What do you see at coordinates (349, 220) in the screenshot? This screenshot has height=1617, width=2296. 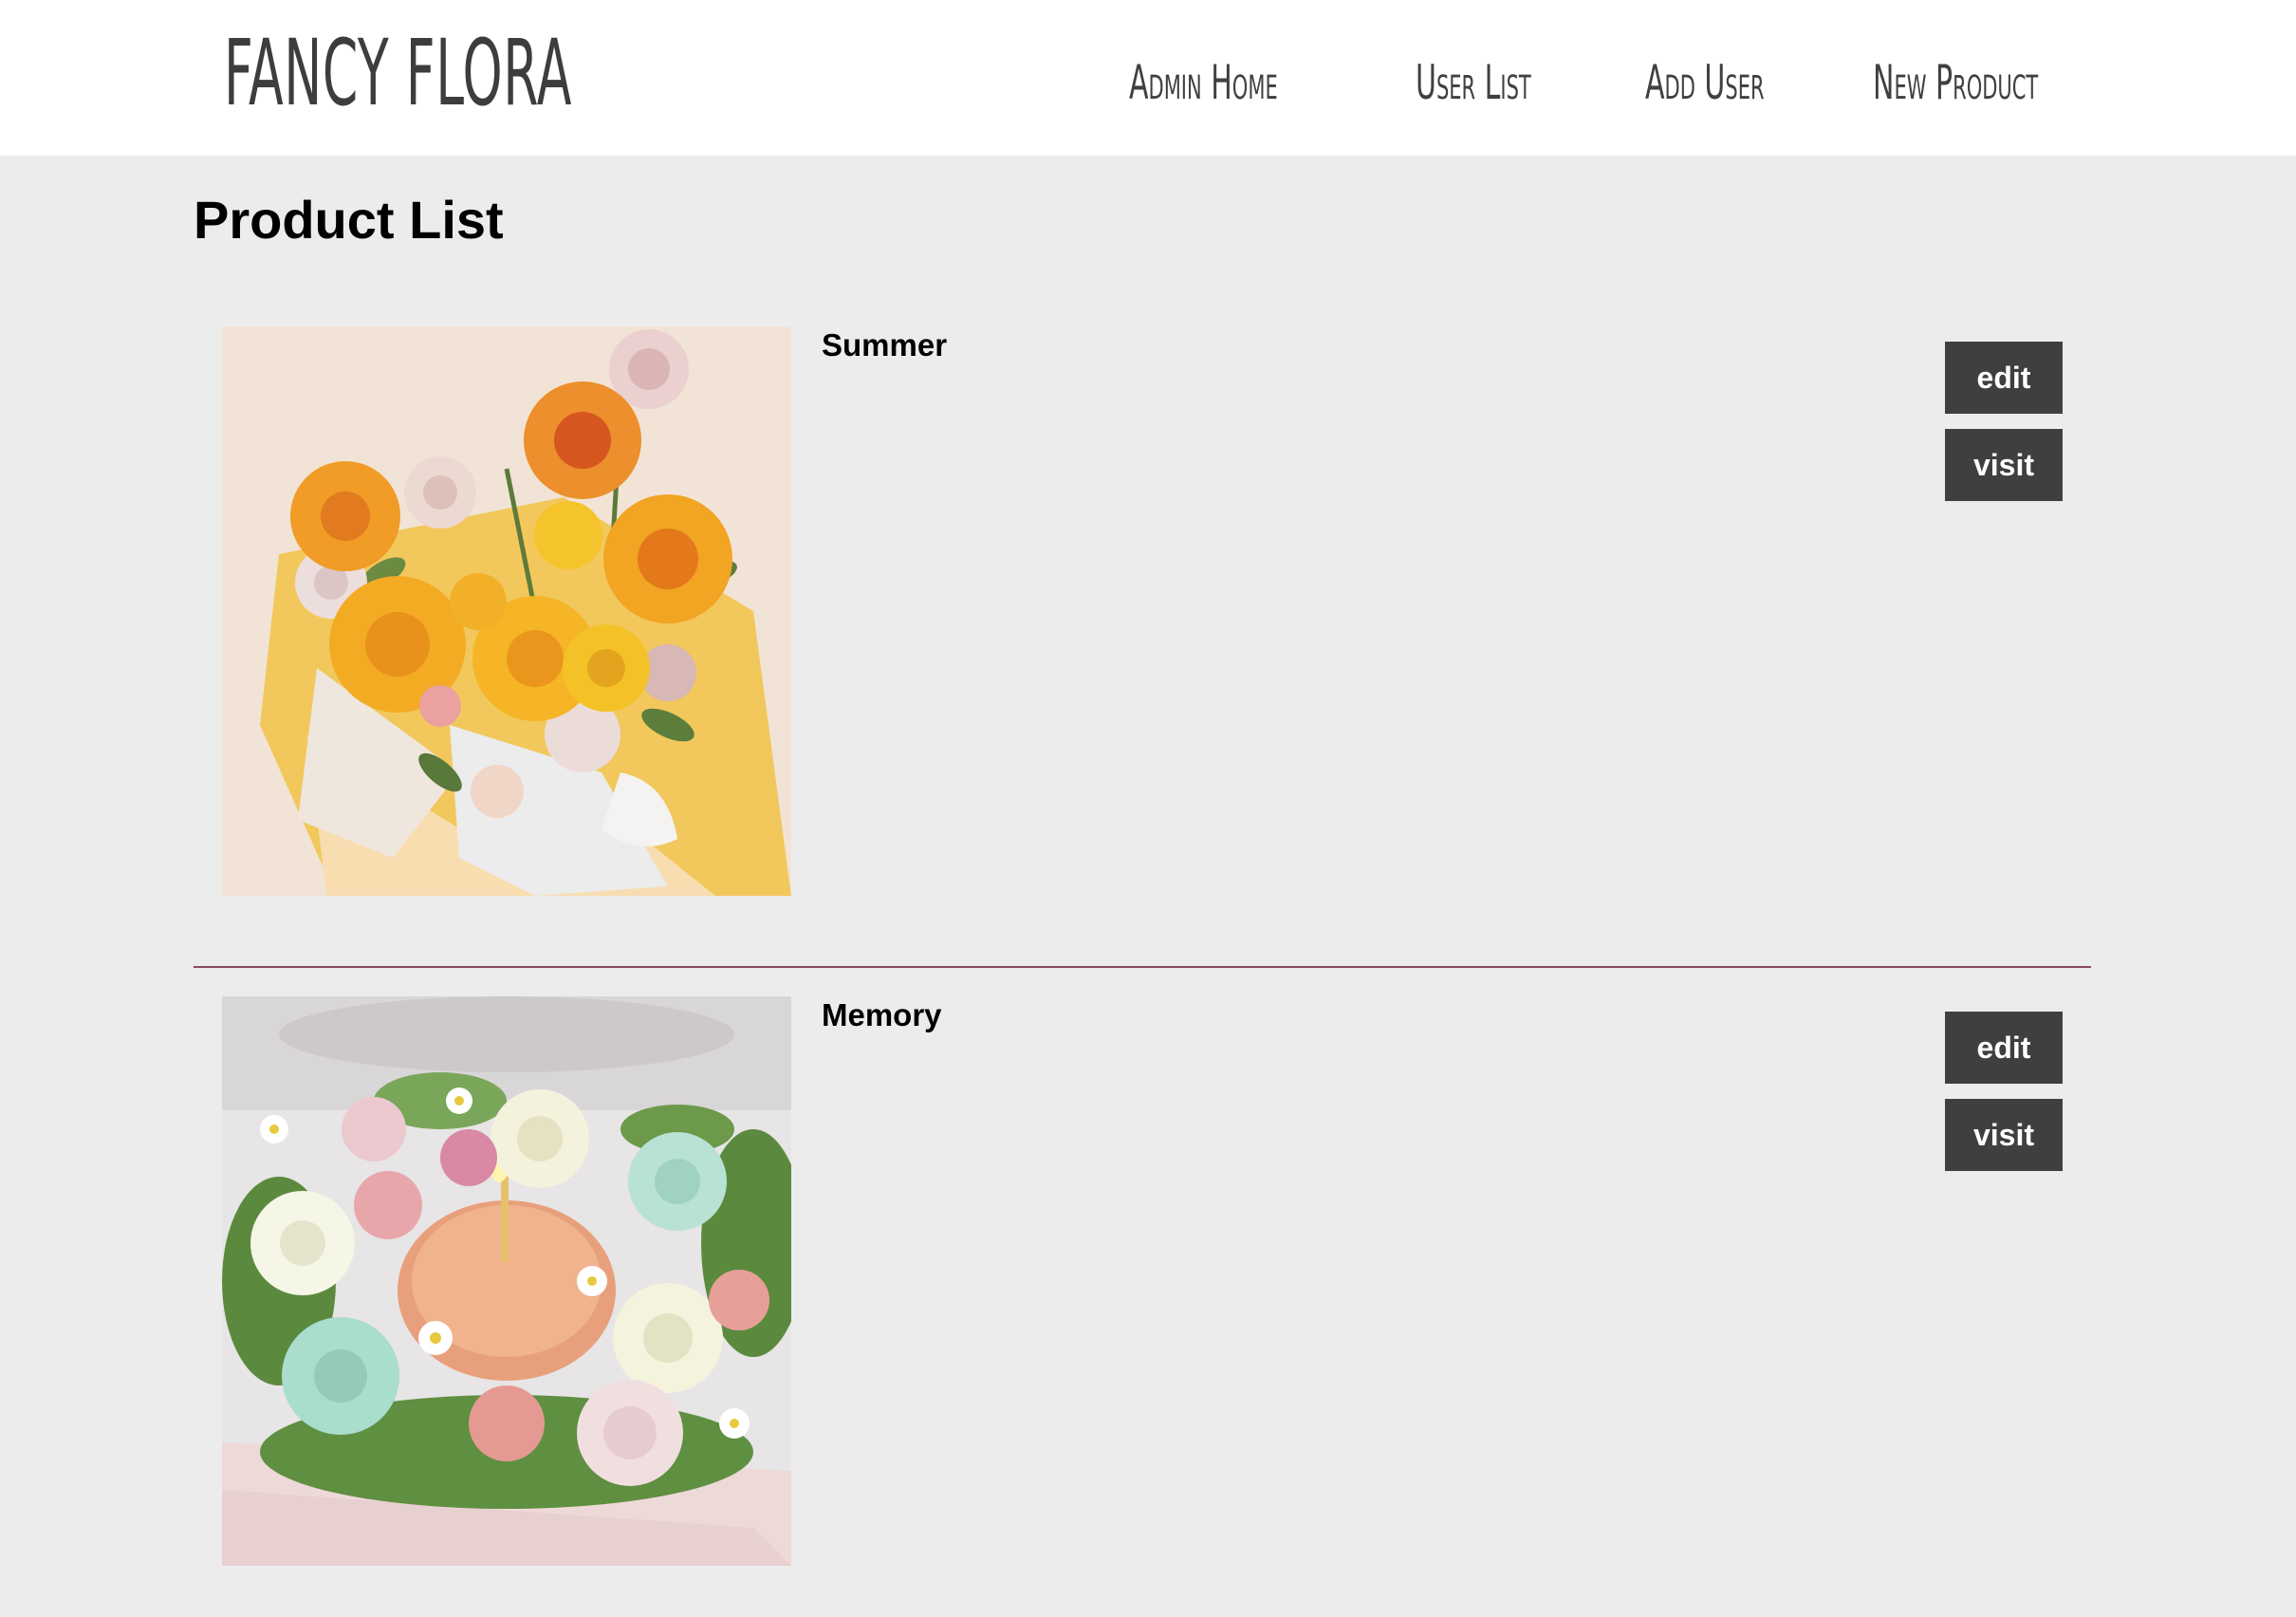 I see `page-title: Product List` at bounding box center [349, 220].